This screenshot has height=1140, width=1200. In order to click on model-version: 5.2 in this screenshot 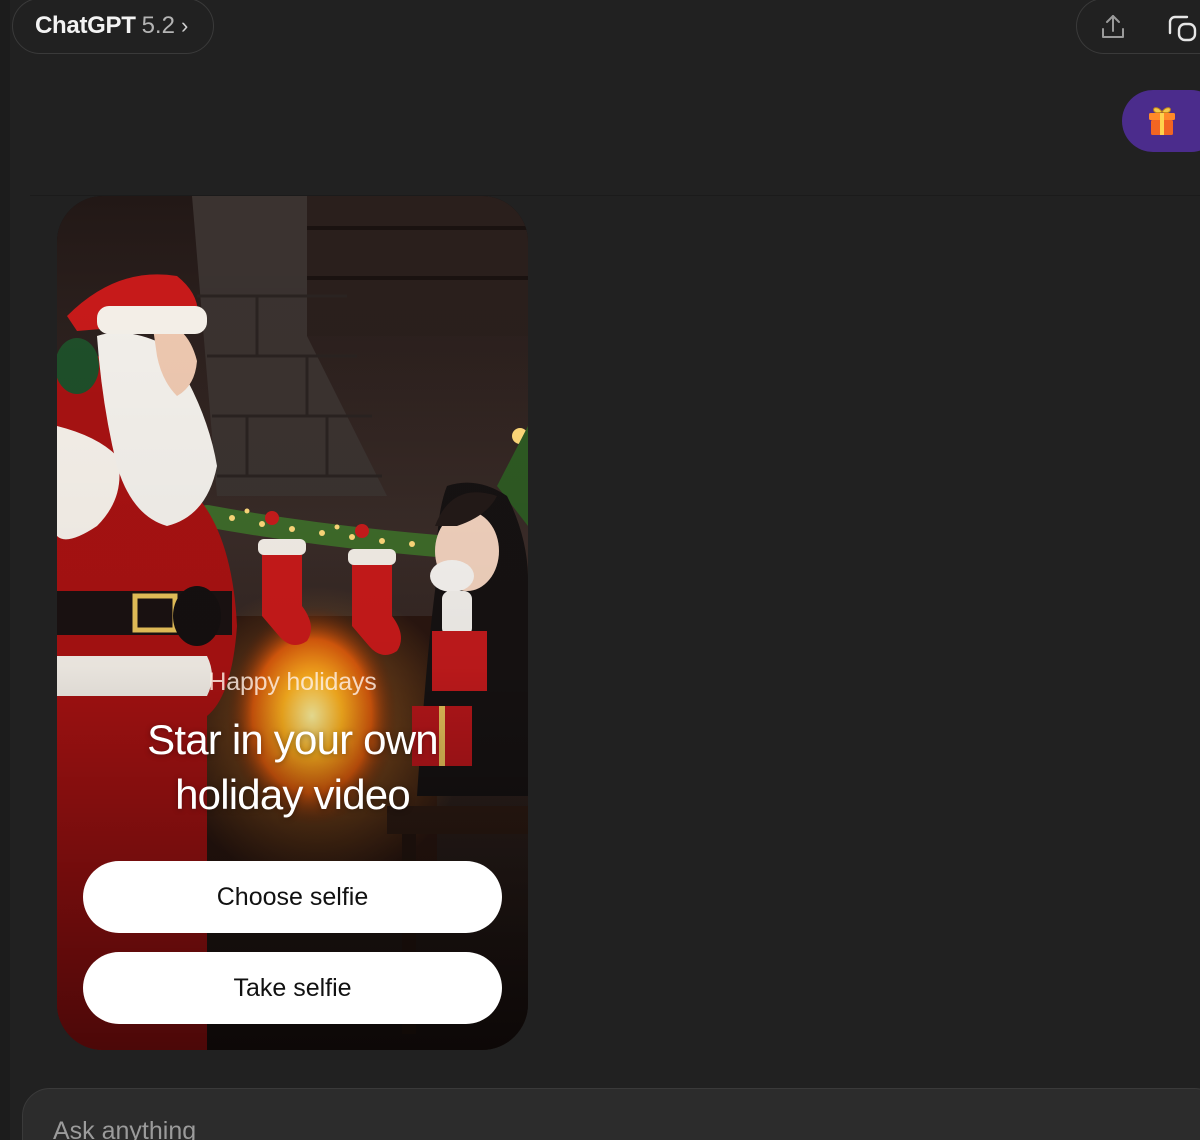, I will do `click(158, 25)`.